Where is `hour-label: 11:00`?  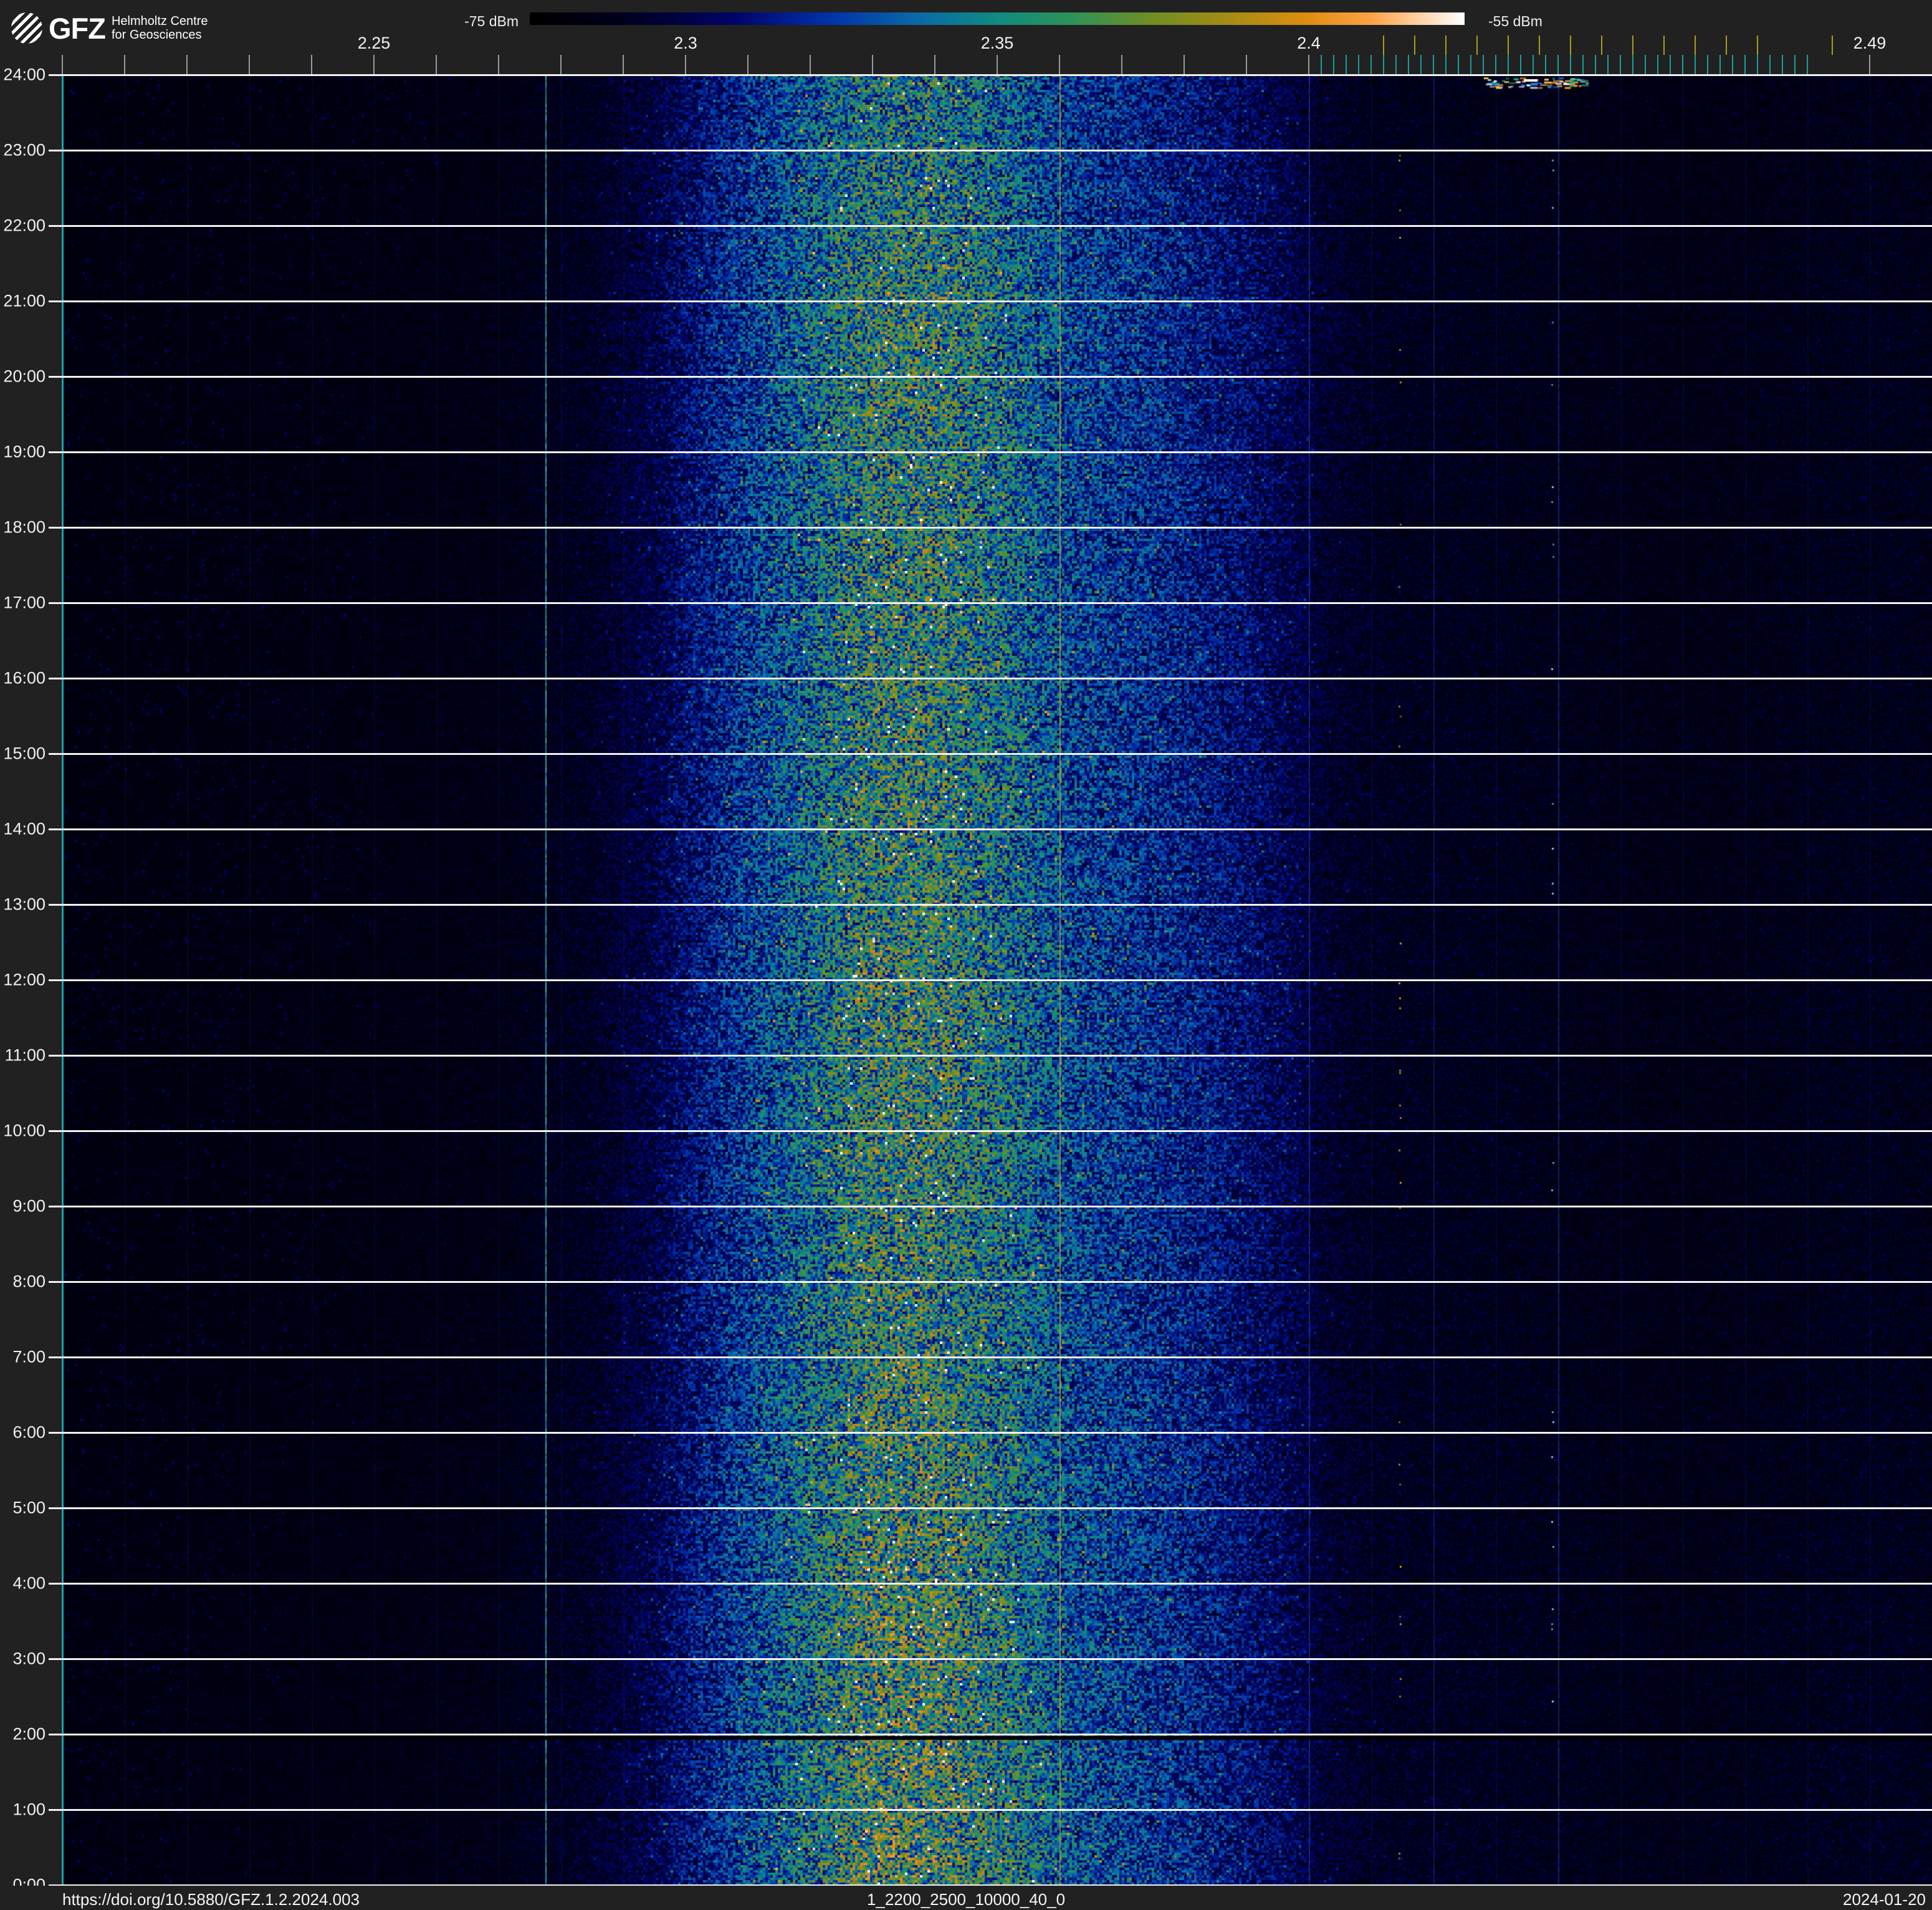 hour-label: 11:00 is located at coordinates (24, 1055).